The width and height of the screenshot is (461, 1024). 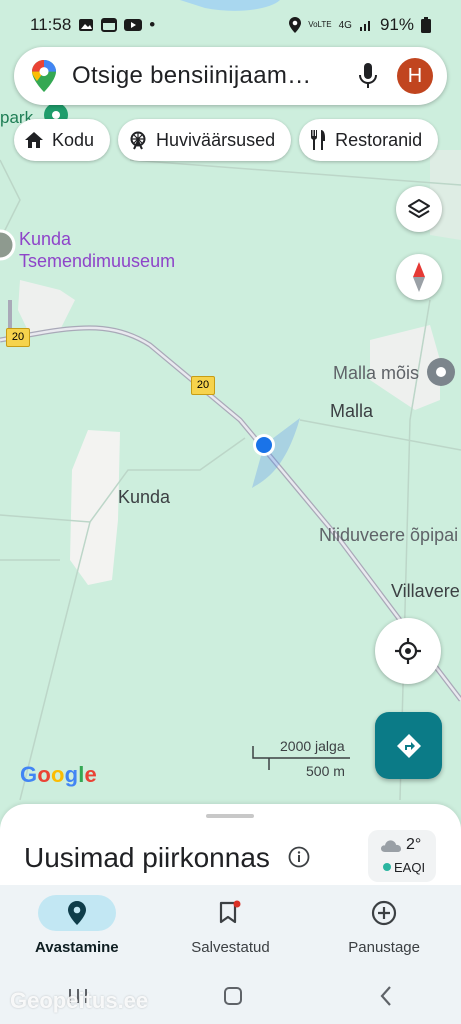 What do you see at coordinates (147, 857) in the screenshot?
I see `sheet-title: Uusimad piirkonnas` at bounding box center [147, 857].